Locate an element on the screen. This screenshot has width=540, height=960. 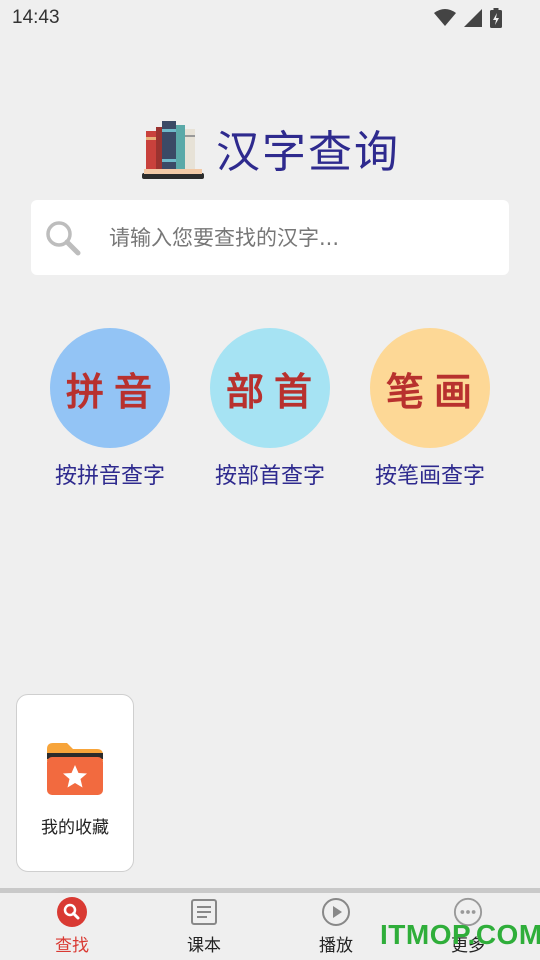
category-pinyin-button: 拼音 按拼音查字 is located at coordinates (110, 413).